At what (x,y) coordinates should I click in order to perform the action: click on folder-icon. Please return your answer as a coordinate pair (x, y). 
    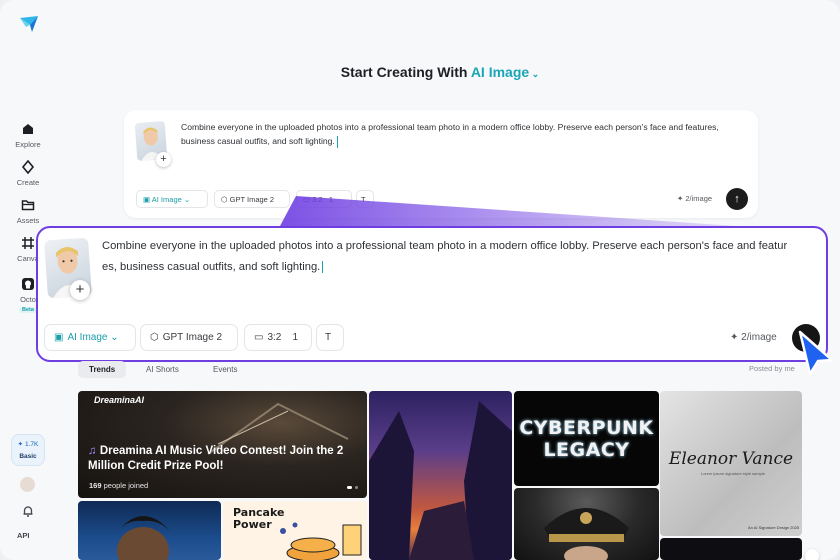
    Looking at the image, I should click on (28, 205).